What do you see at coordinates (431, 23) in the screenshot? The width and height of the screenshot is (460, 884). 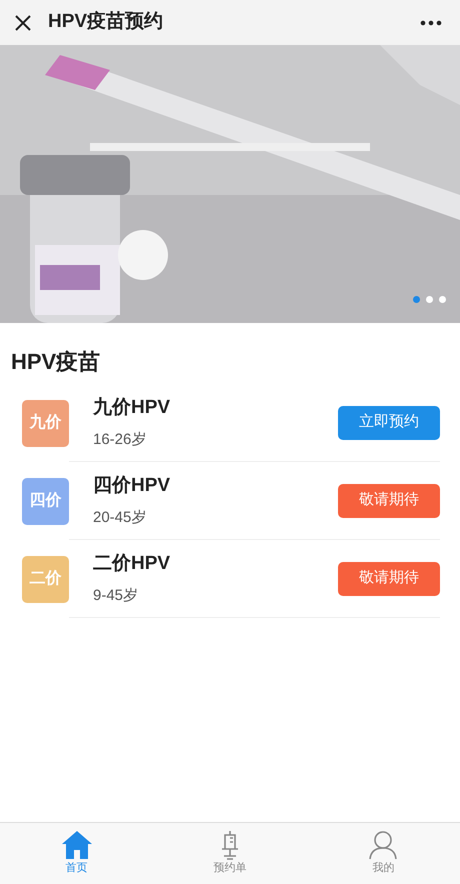 I see `more-icon` at bounding box center [431, 23].